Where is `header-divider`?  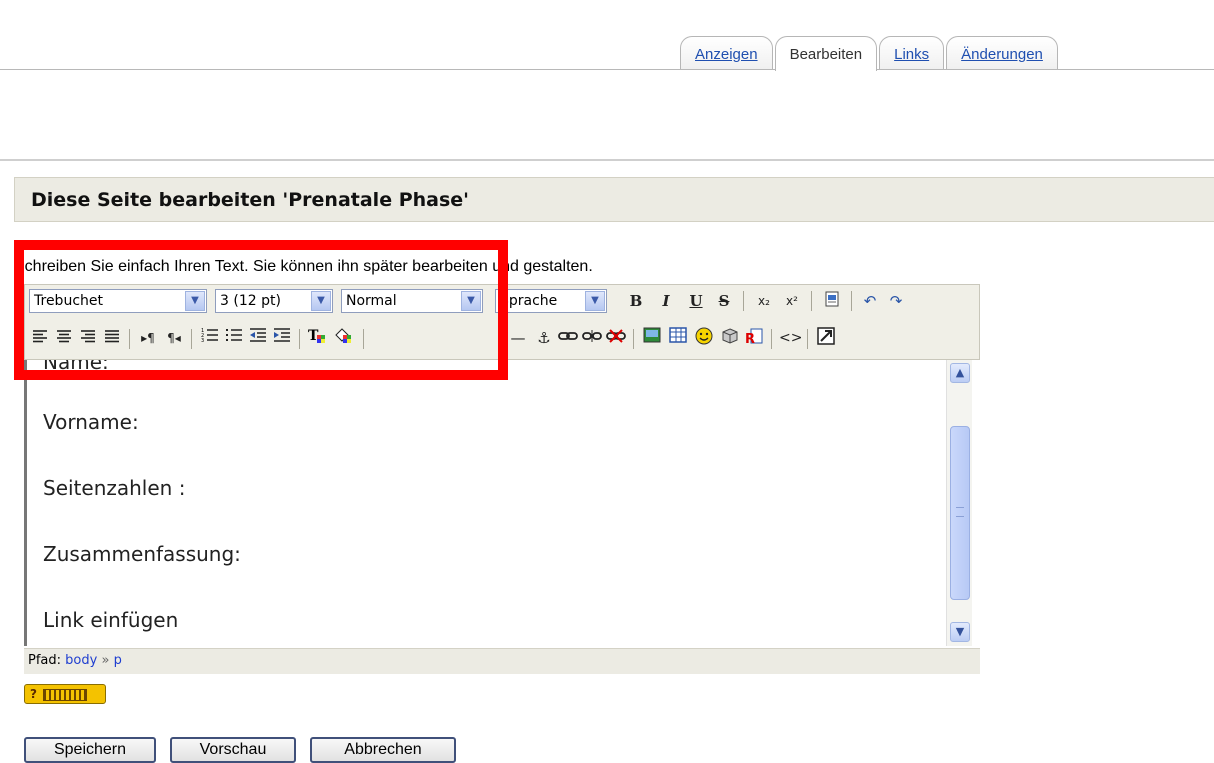
header-divider is located at coordinates (607, 160).